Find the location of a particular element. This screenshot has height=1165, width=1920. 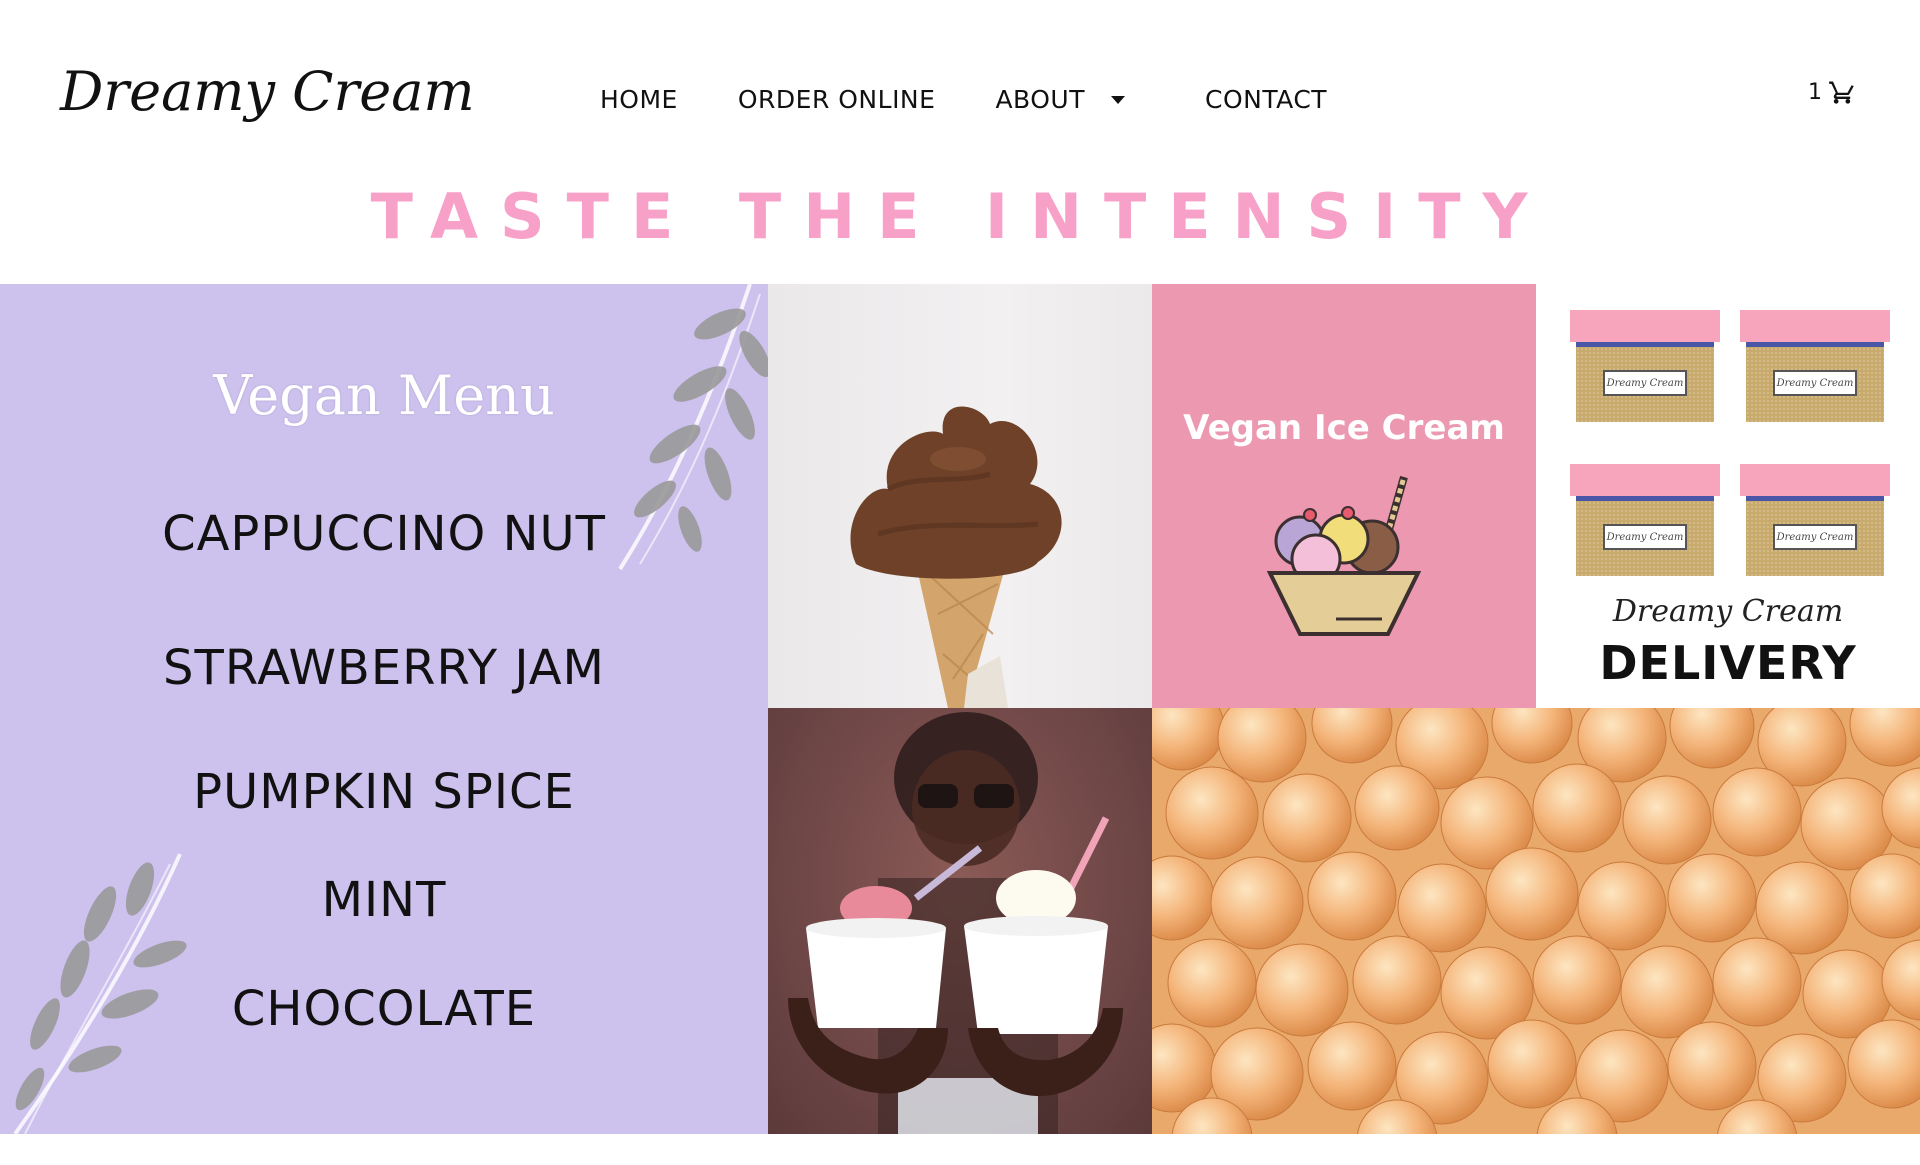

vegan-ice-cream-tile: Vegan Ice Cream is located at coordinates (1344, 496).